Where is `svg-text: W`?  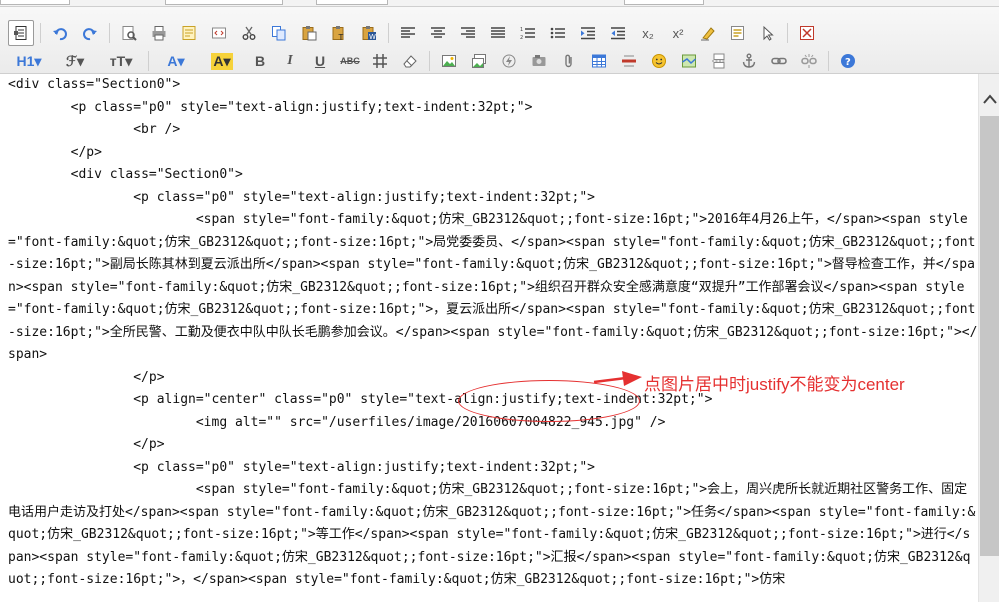 svg-text: W is located at coordinates (372, 37).